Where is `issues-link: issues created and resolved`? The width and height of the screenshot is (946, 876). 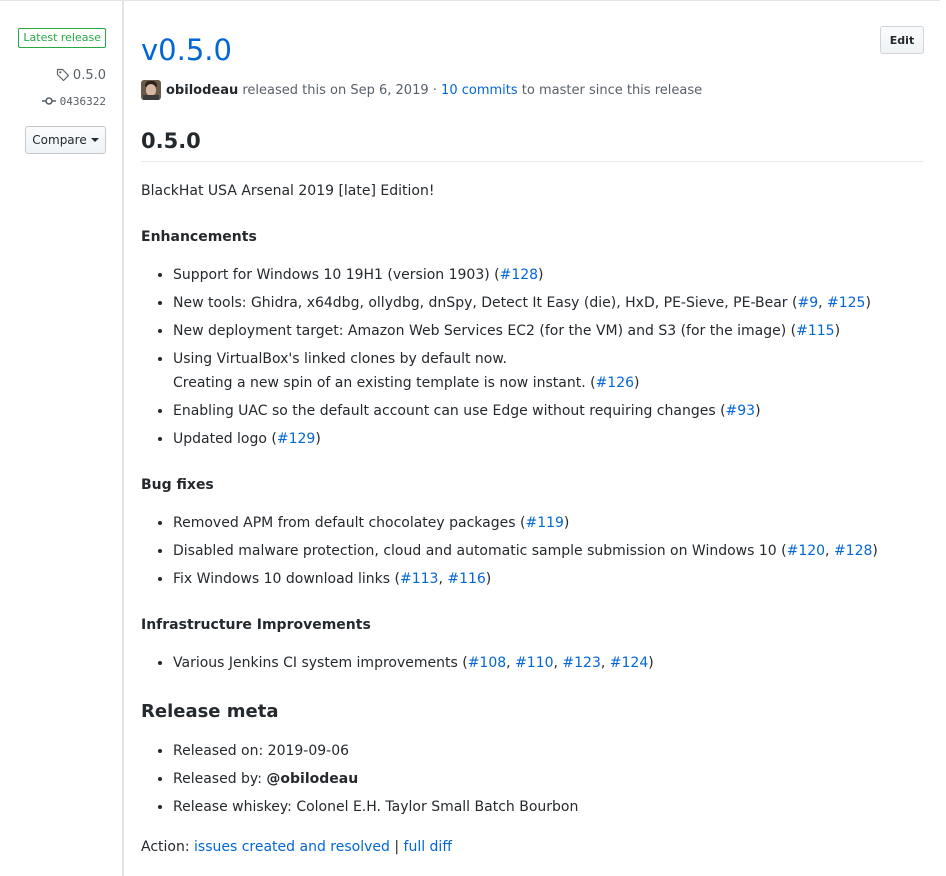
issues-link: issues created and resolved is located at coordinates (292, 847).